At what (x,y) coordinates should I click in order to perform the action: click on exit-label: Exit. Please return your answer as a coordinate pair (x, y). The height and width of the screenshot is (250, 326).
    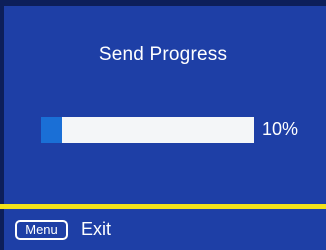
    Looking at the image, I should click on (96, 229).